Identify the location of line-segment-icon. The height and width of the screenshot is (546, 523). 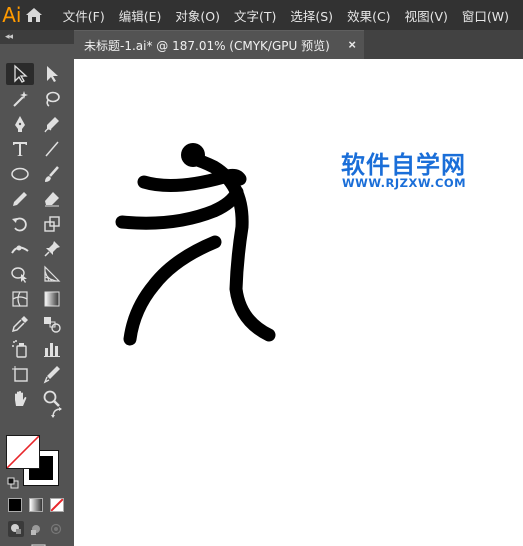
(52, 149).